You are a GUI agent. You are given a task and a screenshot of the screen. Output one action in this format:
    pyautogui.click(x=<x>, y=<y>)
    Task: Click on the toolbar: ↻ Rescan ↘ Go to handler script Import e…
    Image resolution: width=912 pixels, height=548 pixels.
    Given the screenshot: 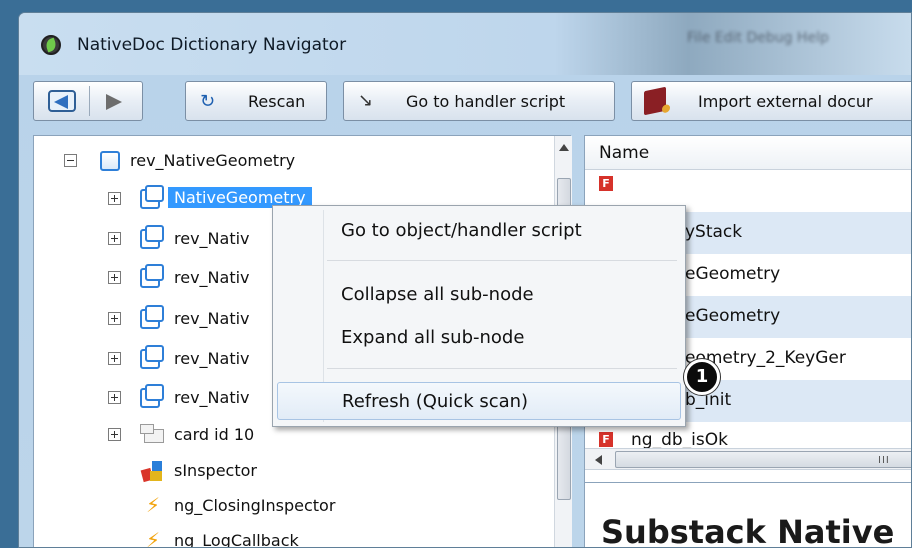 What is the action you would take?
    pyautogui.click(x=472, y=101)
    